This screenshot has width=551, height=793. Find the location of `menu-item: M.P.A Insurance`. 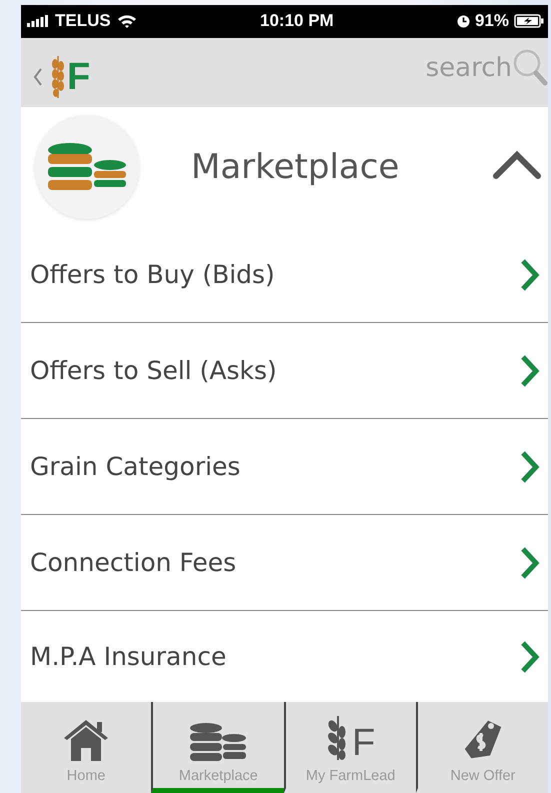

menu-item: M.P.A Insurance is located at coordinates (284, 656).